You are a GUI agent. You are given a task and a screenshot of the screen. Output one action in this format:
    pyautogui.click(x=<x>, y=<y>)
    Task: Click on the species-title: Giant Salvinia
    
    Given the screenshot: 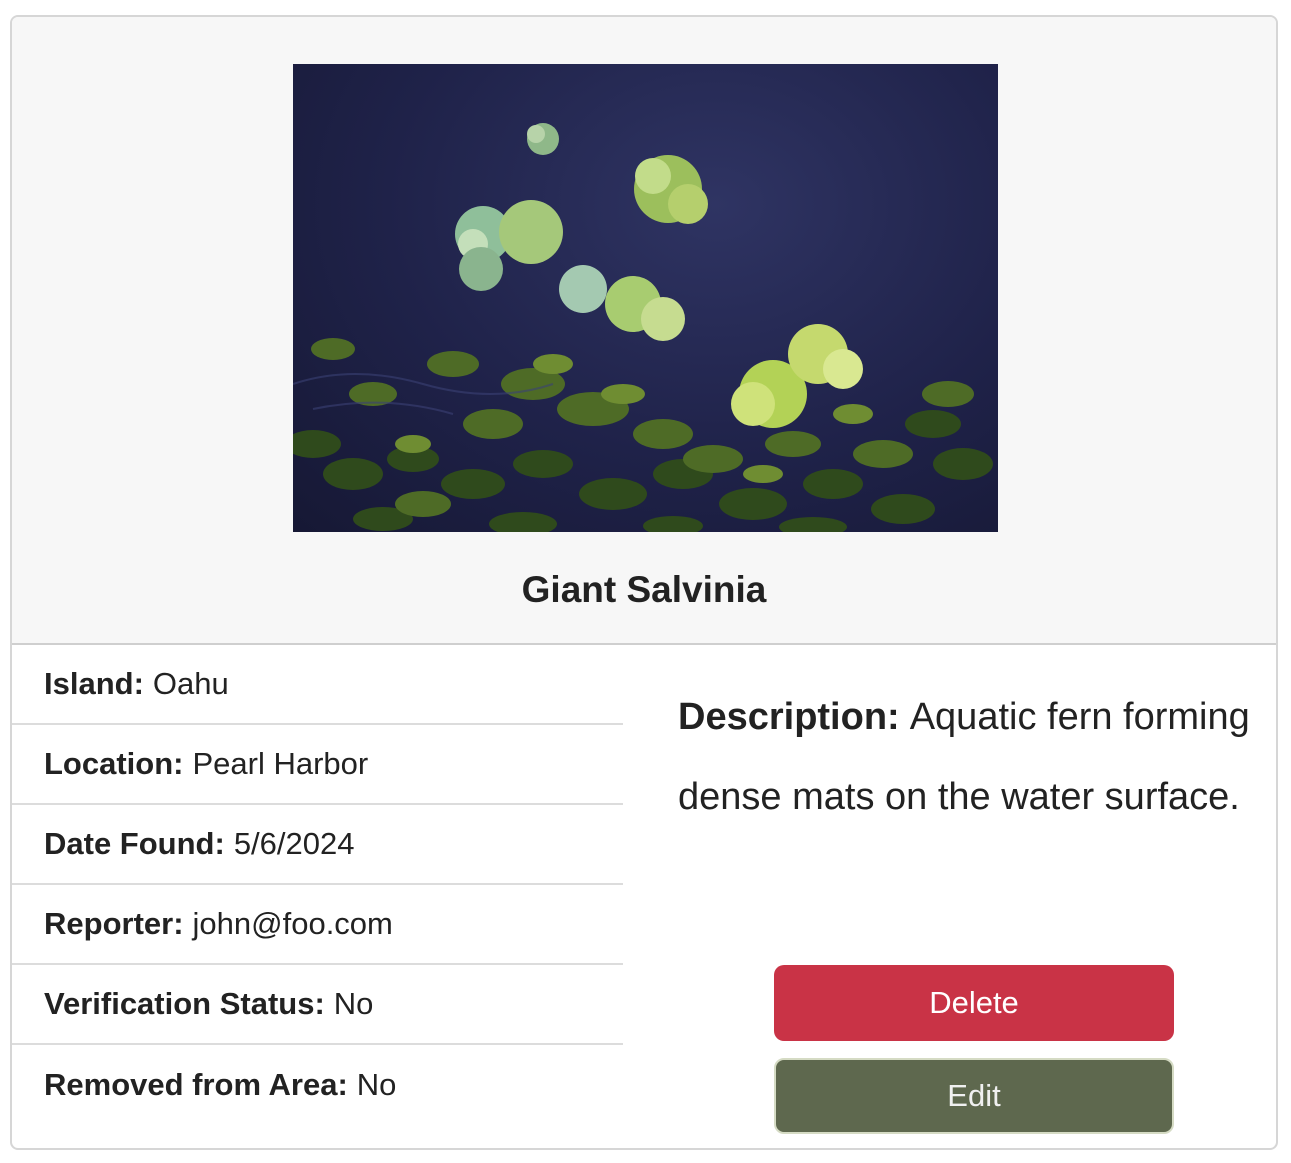 What is the action you would take?
    pyautogui.click(x=644, y=589)
    